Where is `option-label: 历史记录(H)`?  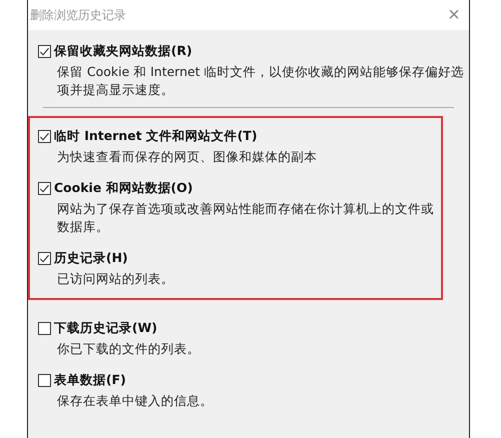 option-label: 历史记录(H) is located at coordinates (91, 258).